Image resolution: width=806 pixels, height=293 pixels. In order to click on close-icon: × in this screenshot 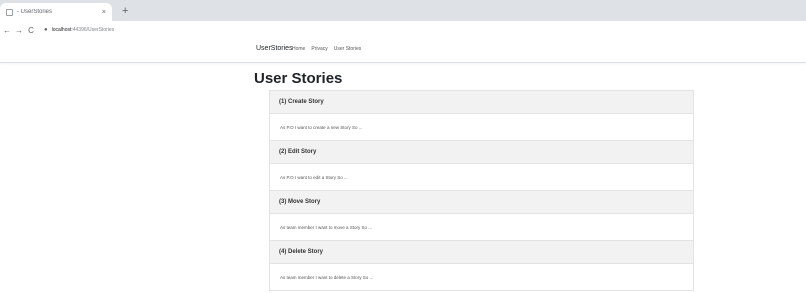, I will do `click(104, 12)`.